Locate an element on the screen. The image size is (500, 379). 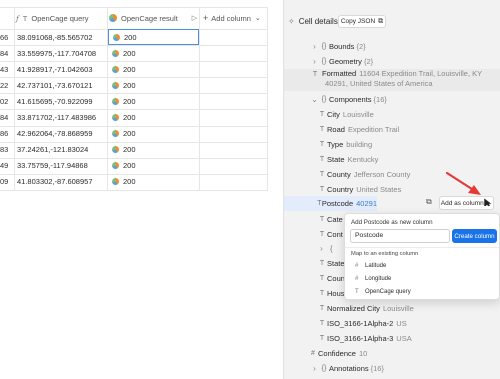
map-option-opencage-query: T OpenCage query is located at coordinates (383, 292).